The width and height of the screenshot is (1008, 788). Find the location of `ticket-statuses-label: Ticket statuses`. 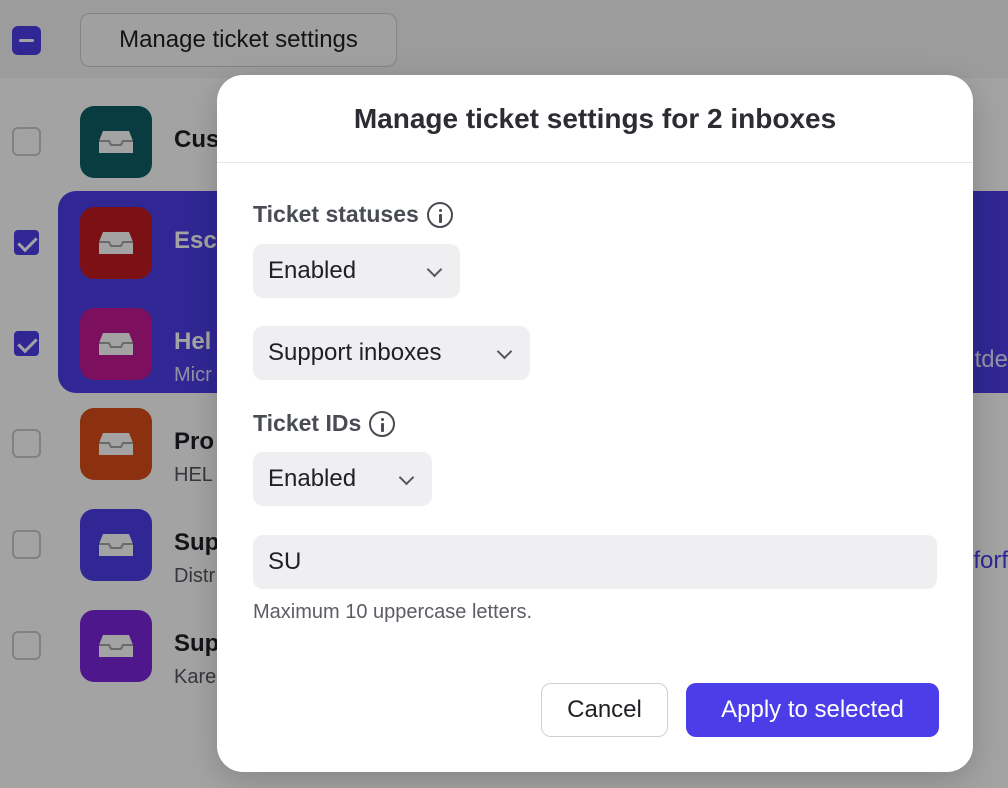

ticket-statuses-label: Ticket statuses is located at coordinates (353, 214).